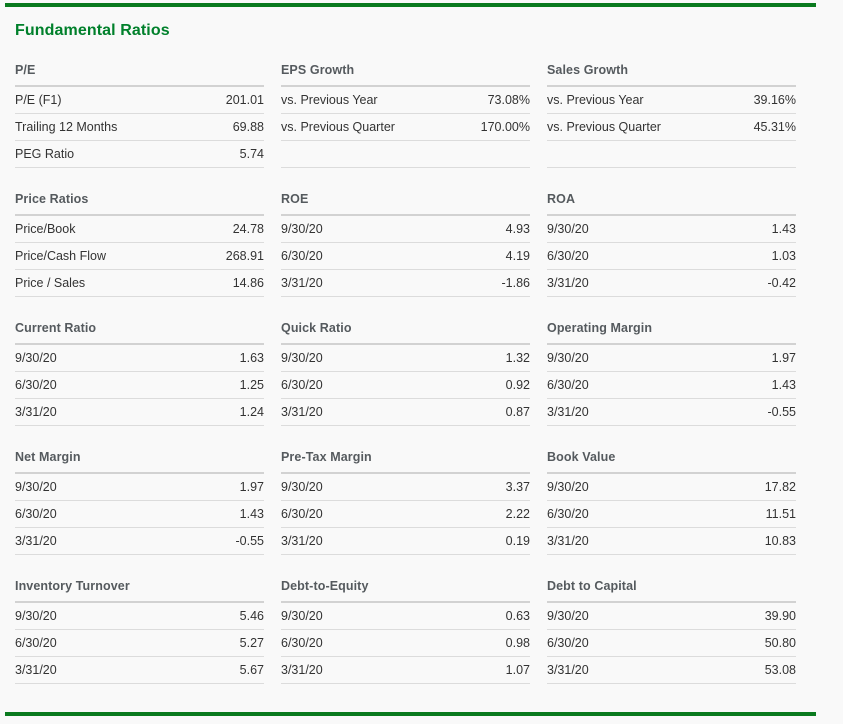  Describe the element at coordinates (782, 283) in the screenshot. I see `ratio-row-value: -0.42` at that location.